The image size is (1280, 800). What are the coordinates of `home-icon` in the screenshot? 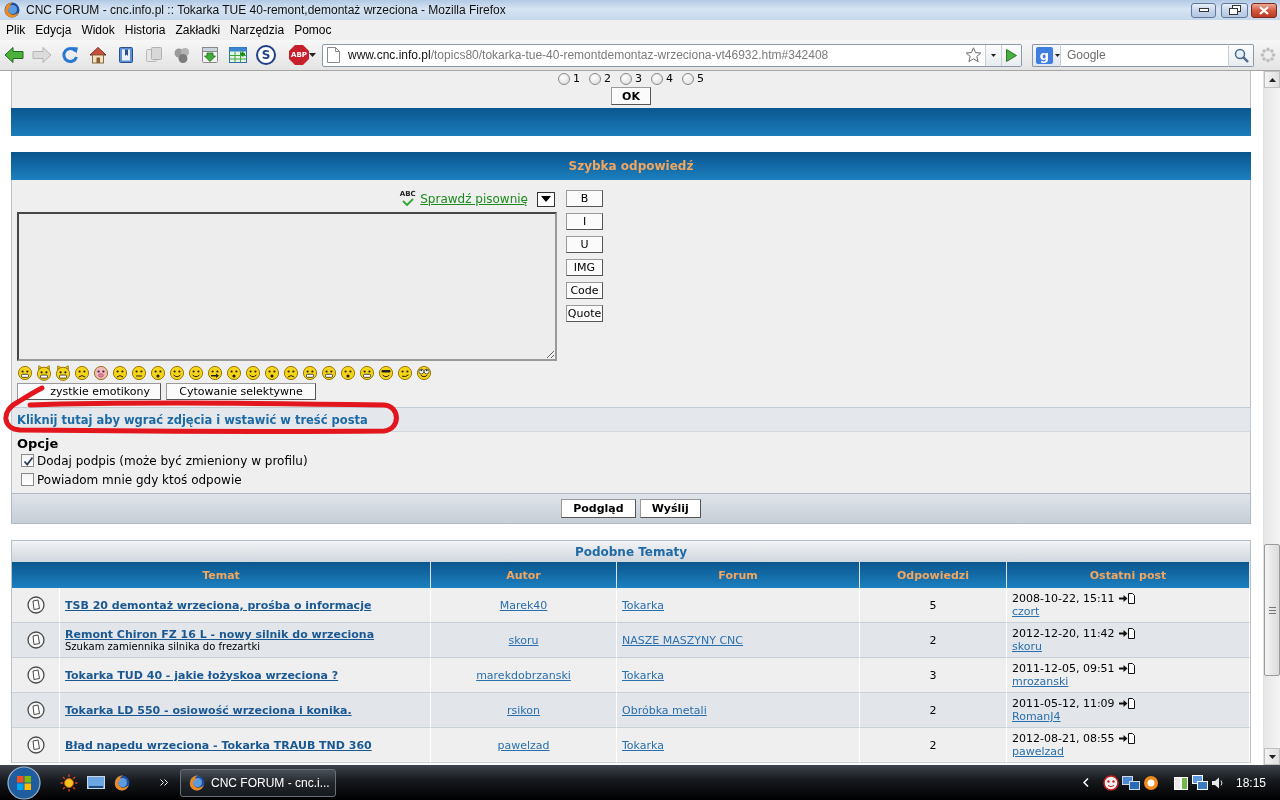 It's located at (98, 55).